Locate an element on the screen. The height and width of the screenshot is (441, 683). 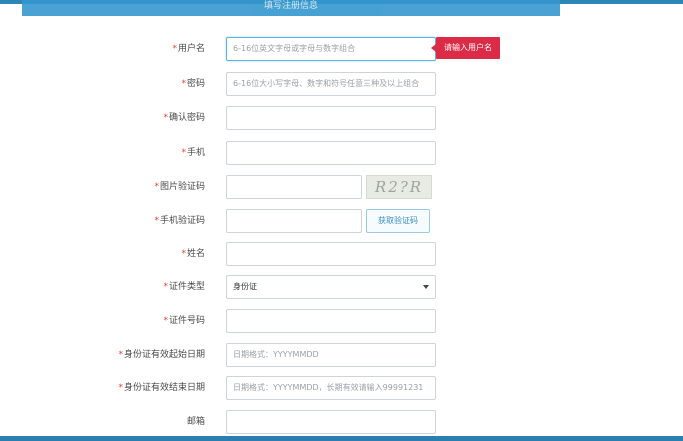
row-id-valid-start: *身份证有效起始日期 is located at coordinates (341, 355).